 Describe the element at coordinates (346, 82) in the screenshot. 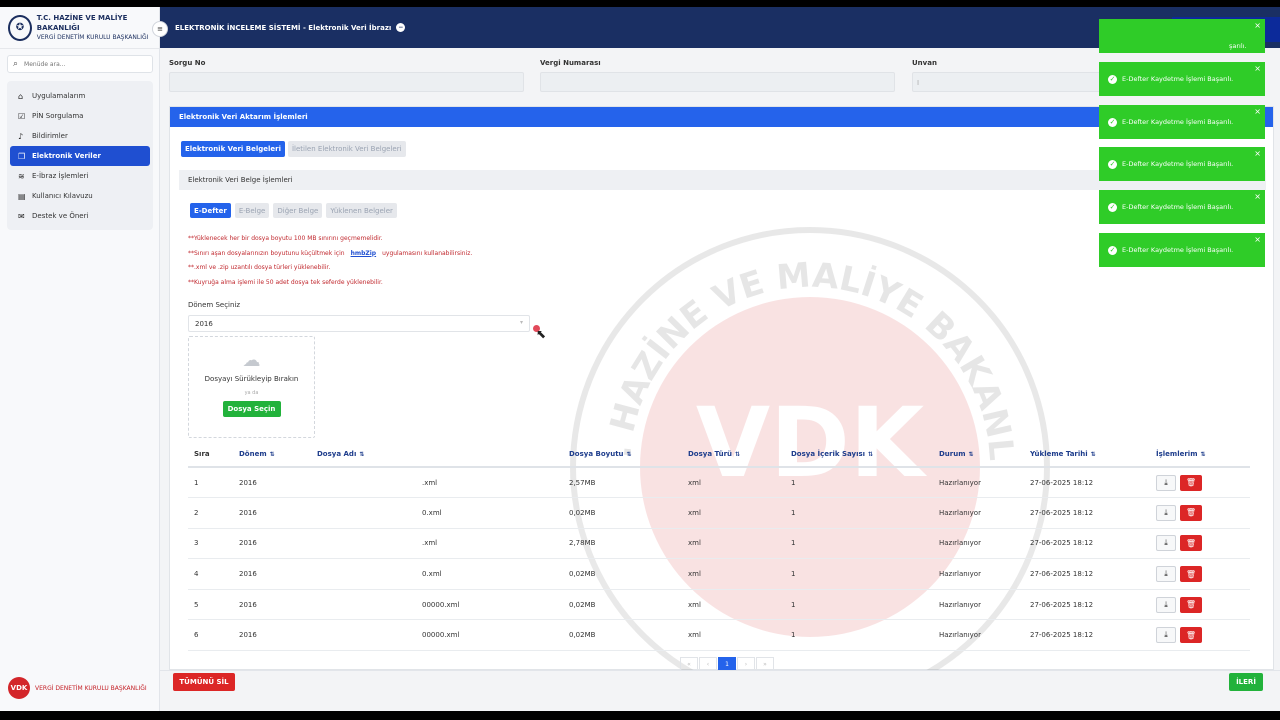

I see `sorgu-input` at that location.